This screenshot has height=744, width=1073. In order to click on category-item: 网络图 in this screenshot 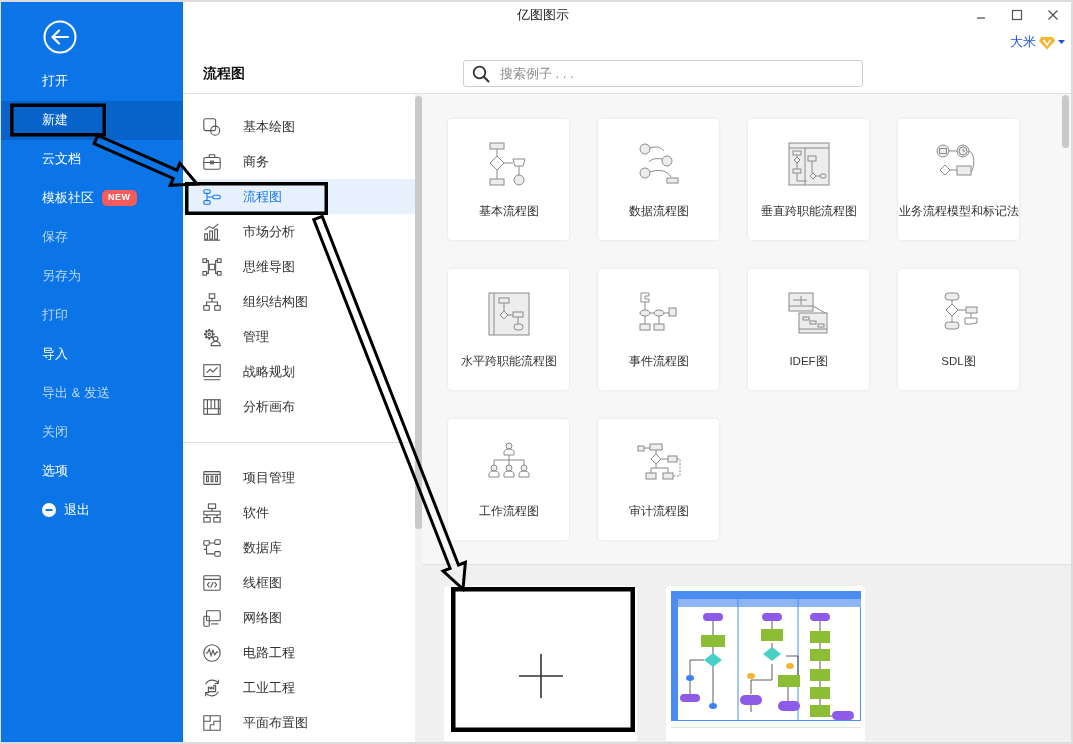, I will do `click(299, 617)`.